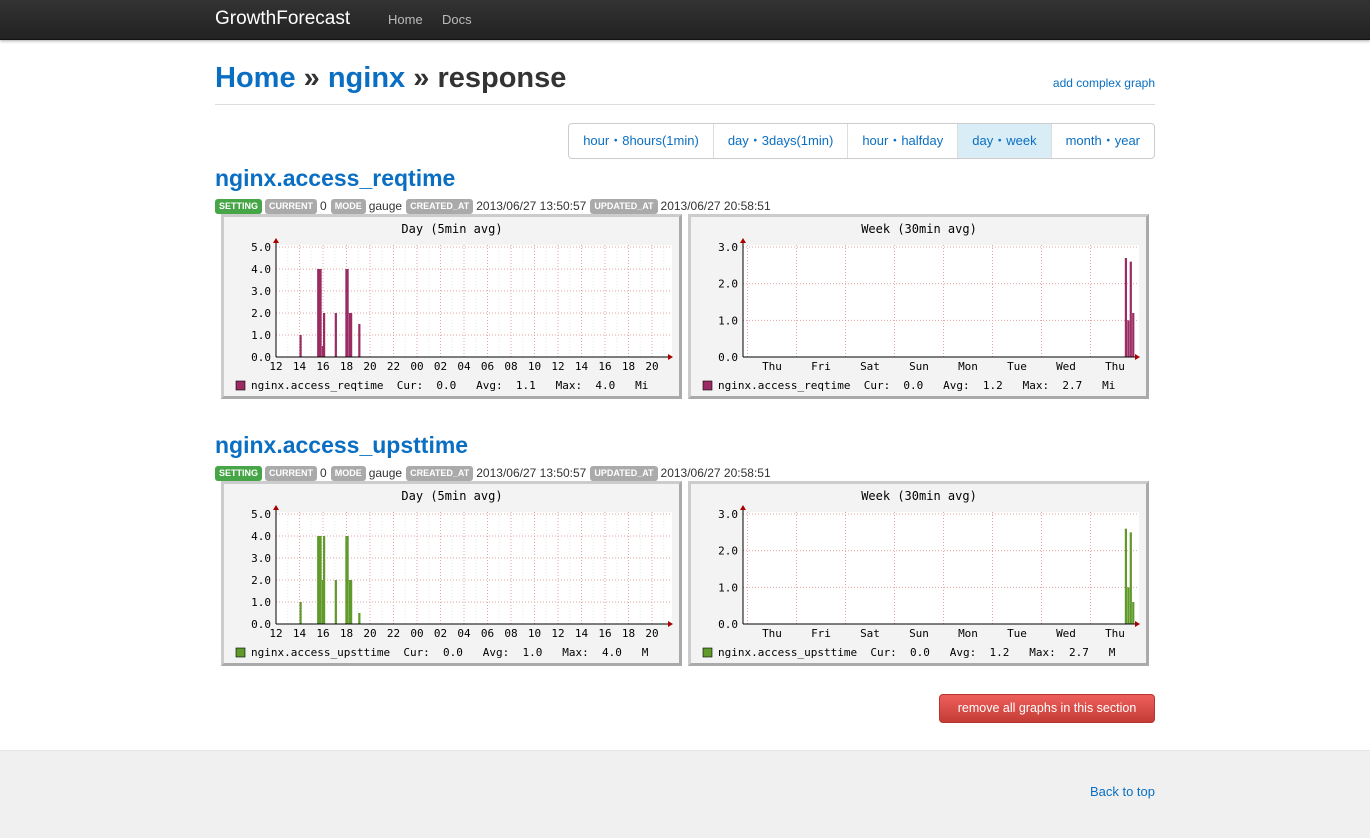 Image resolution: width=1370 pixels, height=838 pixels. I want to click on x-tick-label: Tue, so click(1017, 366).